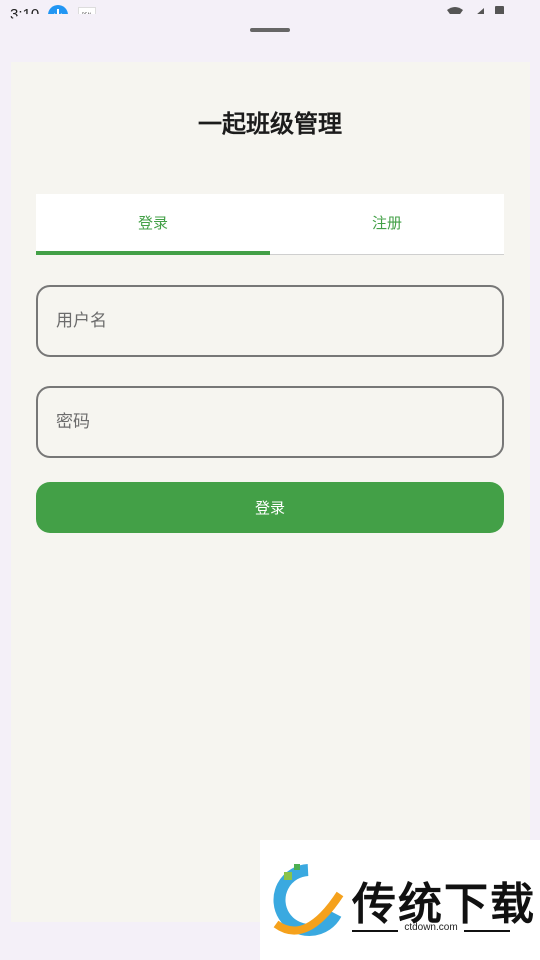  Describe the element at coordinates (400, 900) in the screenshot. I see `watermark: 传统下载 ctdown.com` at that location.